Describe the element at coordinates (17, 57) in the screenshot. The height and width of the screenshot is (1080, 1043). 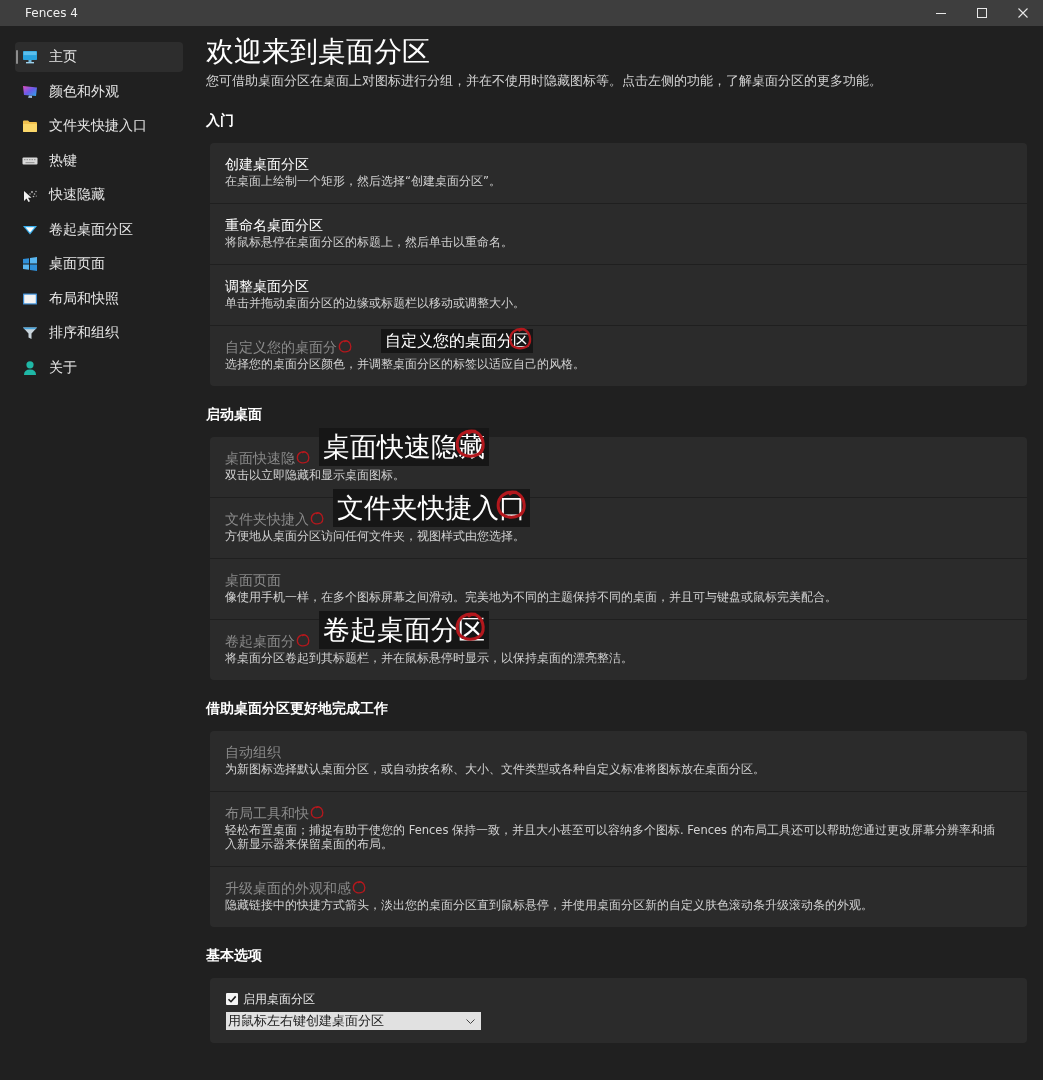
I see `selection-indicator` at that location.